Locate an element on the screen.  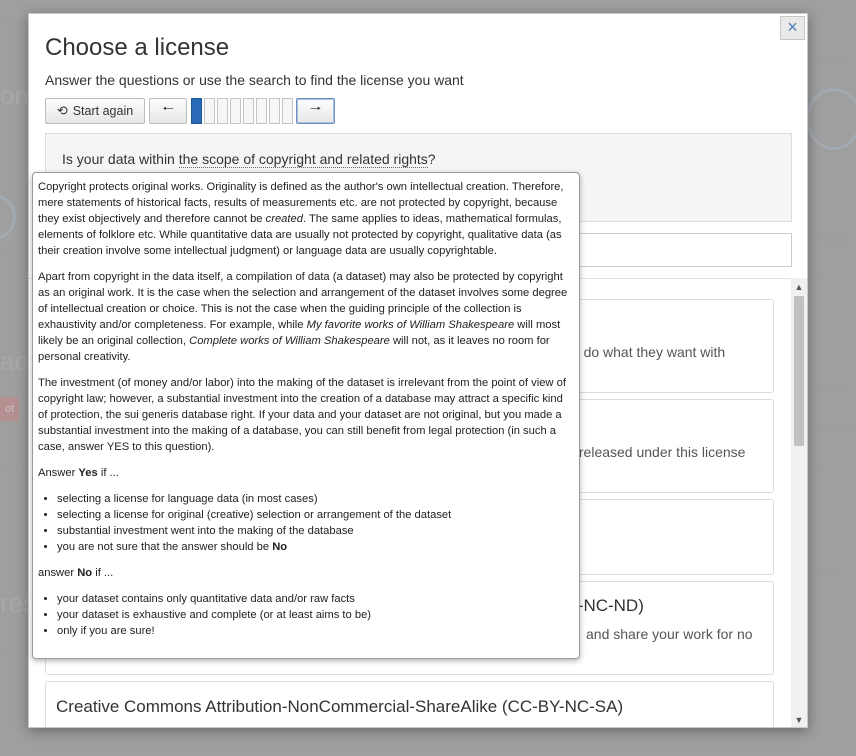
tooltip-text: Answer is located at coordinates (58, 473).